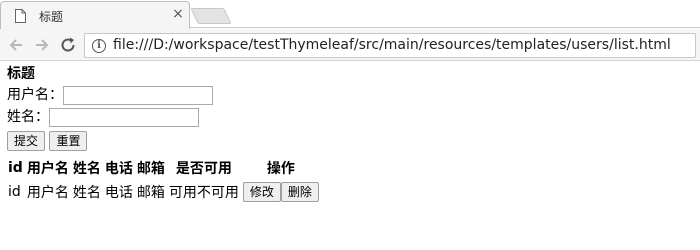 The height and width of the screenshot is (250, 700). I want to click on header-username: 用户名, so click(47, 169).